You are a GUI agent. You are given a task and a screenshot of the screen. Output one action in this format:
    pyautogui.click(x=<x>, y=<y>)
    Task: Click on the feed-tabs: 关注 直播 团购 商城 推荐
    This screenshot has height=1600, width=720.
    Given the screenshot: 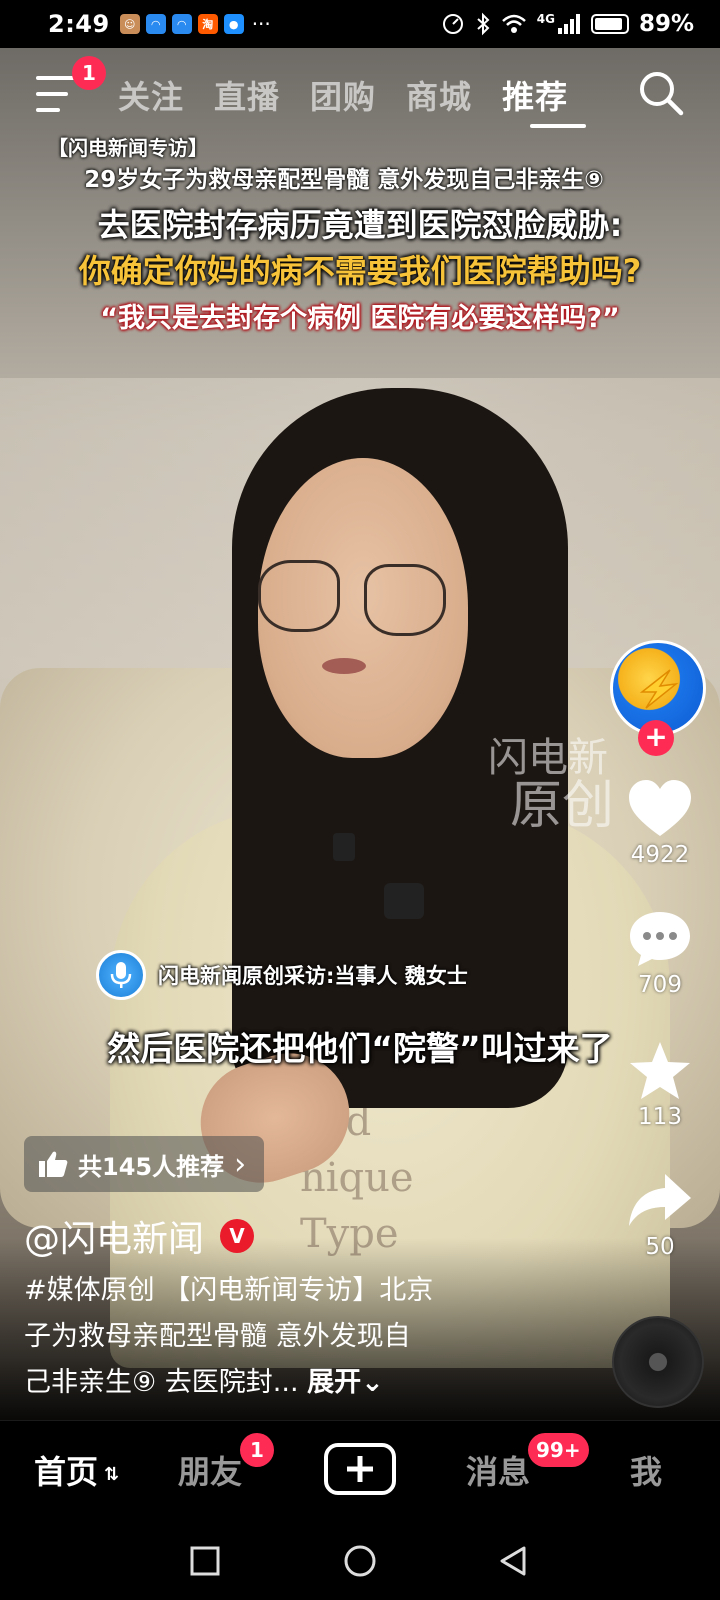 What is the action you would take?
    pyautogui.click(x=343, y=95)
    